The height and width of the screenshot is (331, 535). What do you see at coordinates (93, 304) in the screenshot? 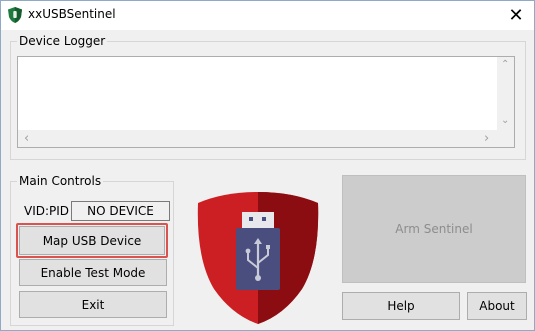
I see `exit-button: Exit` at bounding box center [93, 304].